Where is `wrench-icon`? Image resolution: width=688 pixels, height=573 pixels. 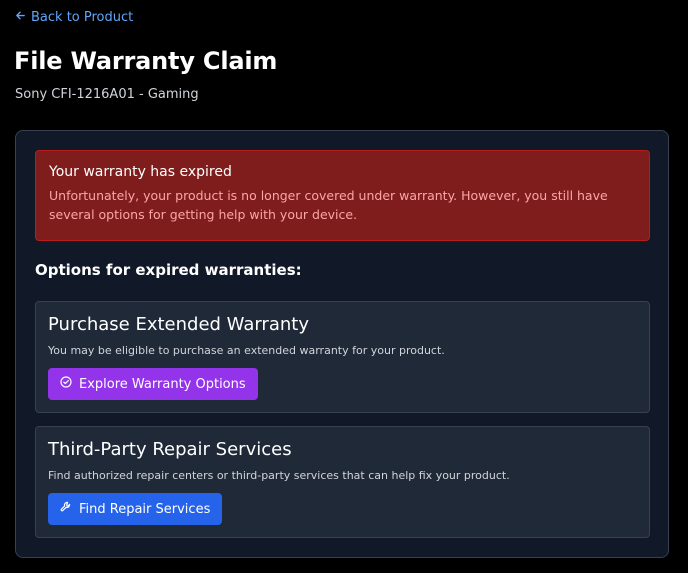
wrench-icon is located at coordinates (66, 509).